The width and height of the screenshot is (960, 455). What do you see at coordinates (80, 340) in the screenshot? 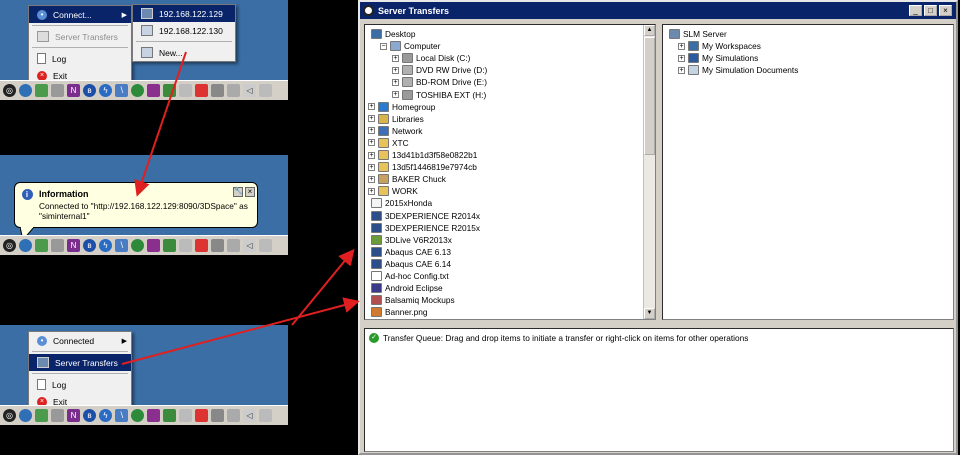
I see `connected-menu-item: • Connected ▶` at bounding box center [80, 340].